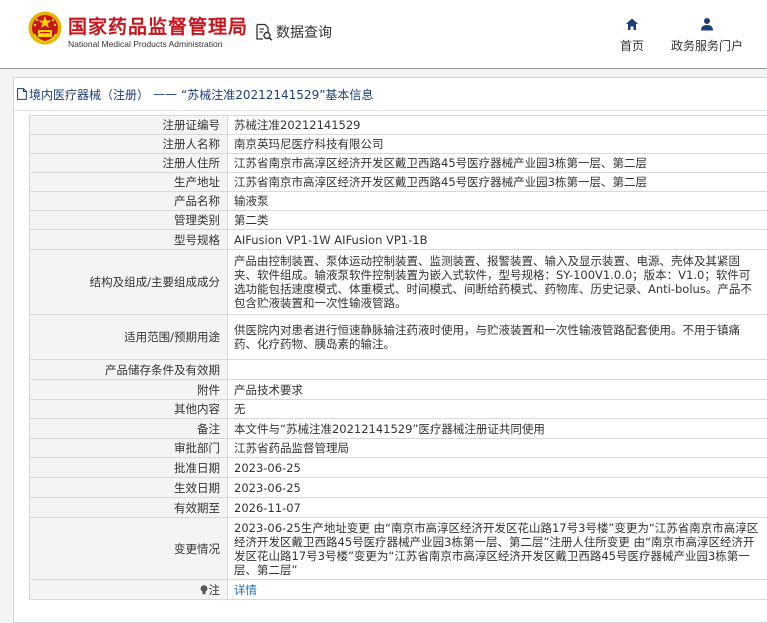 This screenshot has width=767, height=623. What do you see at coordinates (128, 487) in the screenshot?
I see `field-label: 生效日期` at bounding box center [128, 487].